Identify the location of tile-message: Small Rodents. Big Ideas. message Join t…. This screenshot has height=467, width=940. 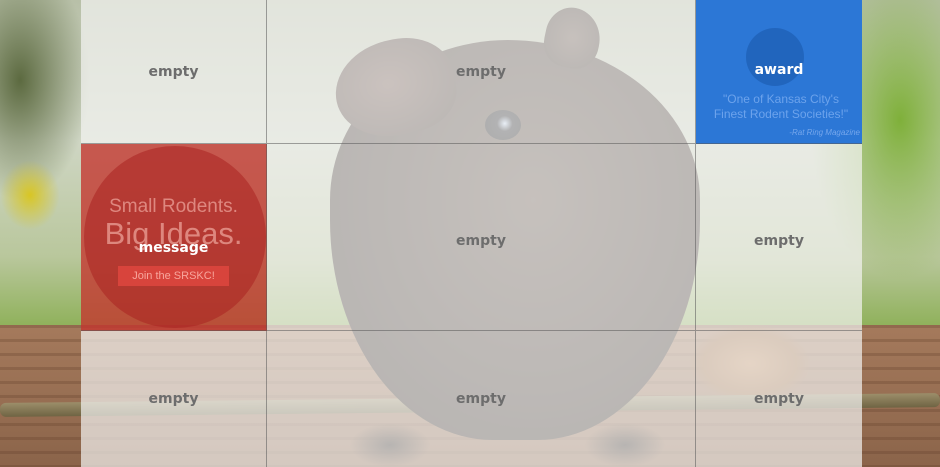
(174, 237).